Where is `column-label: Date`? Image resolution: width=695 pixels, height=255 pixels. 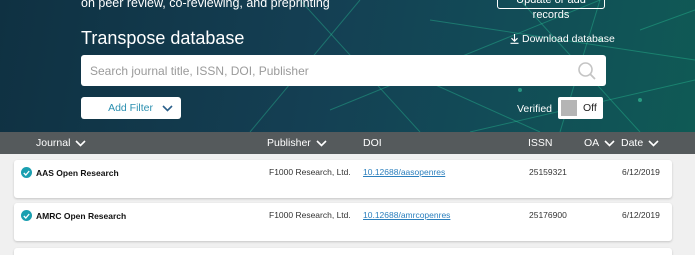 column-label: Date is located at coordinates (632, 143).